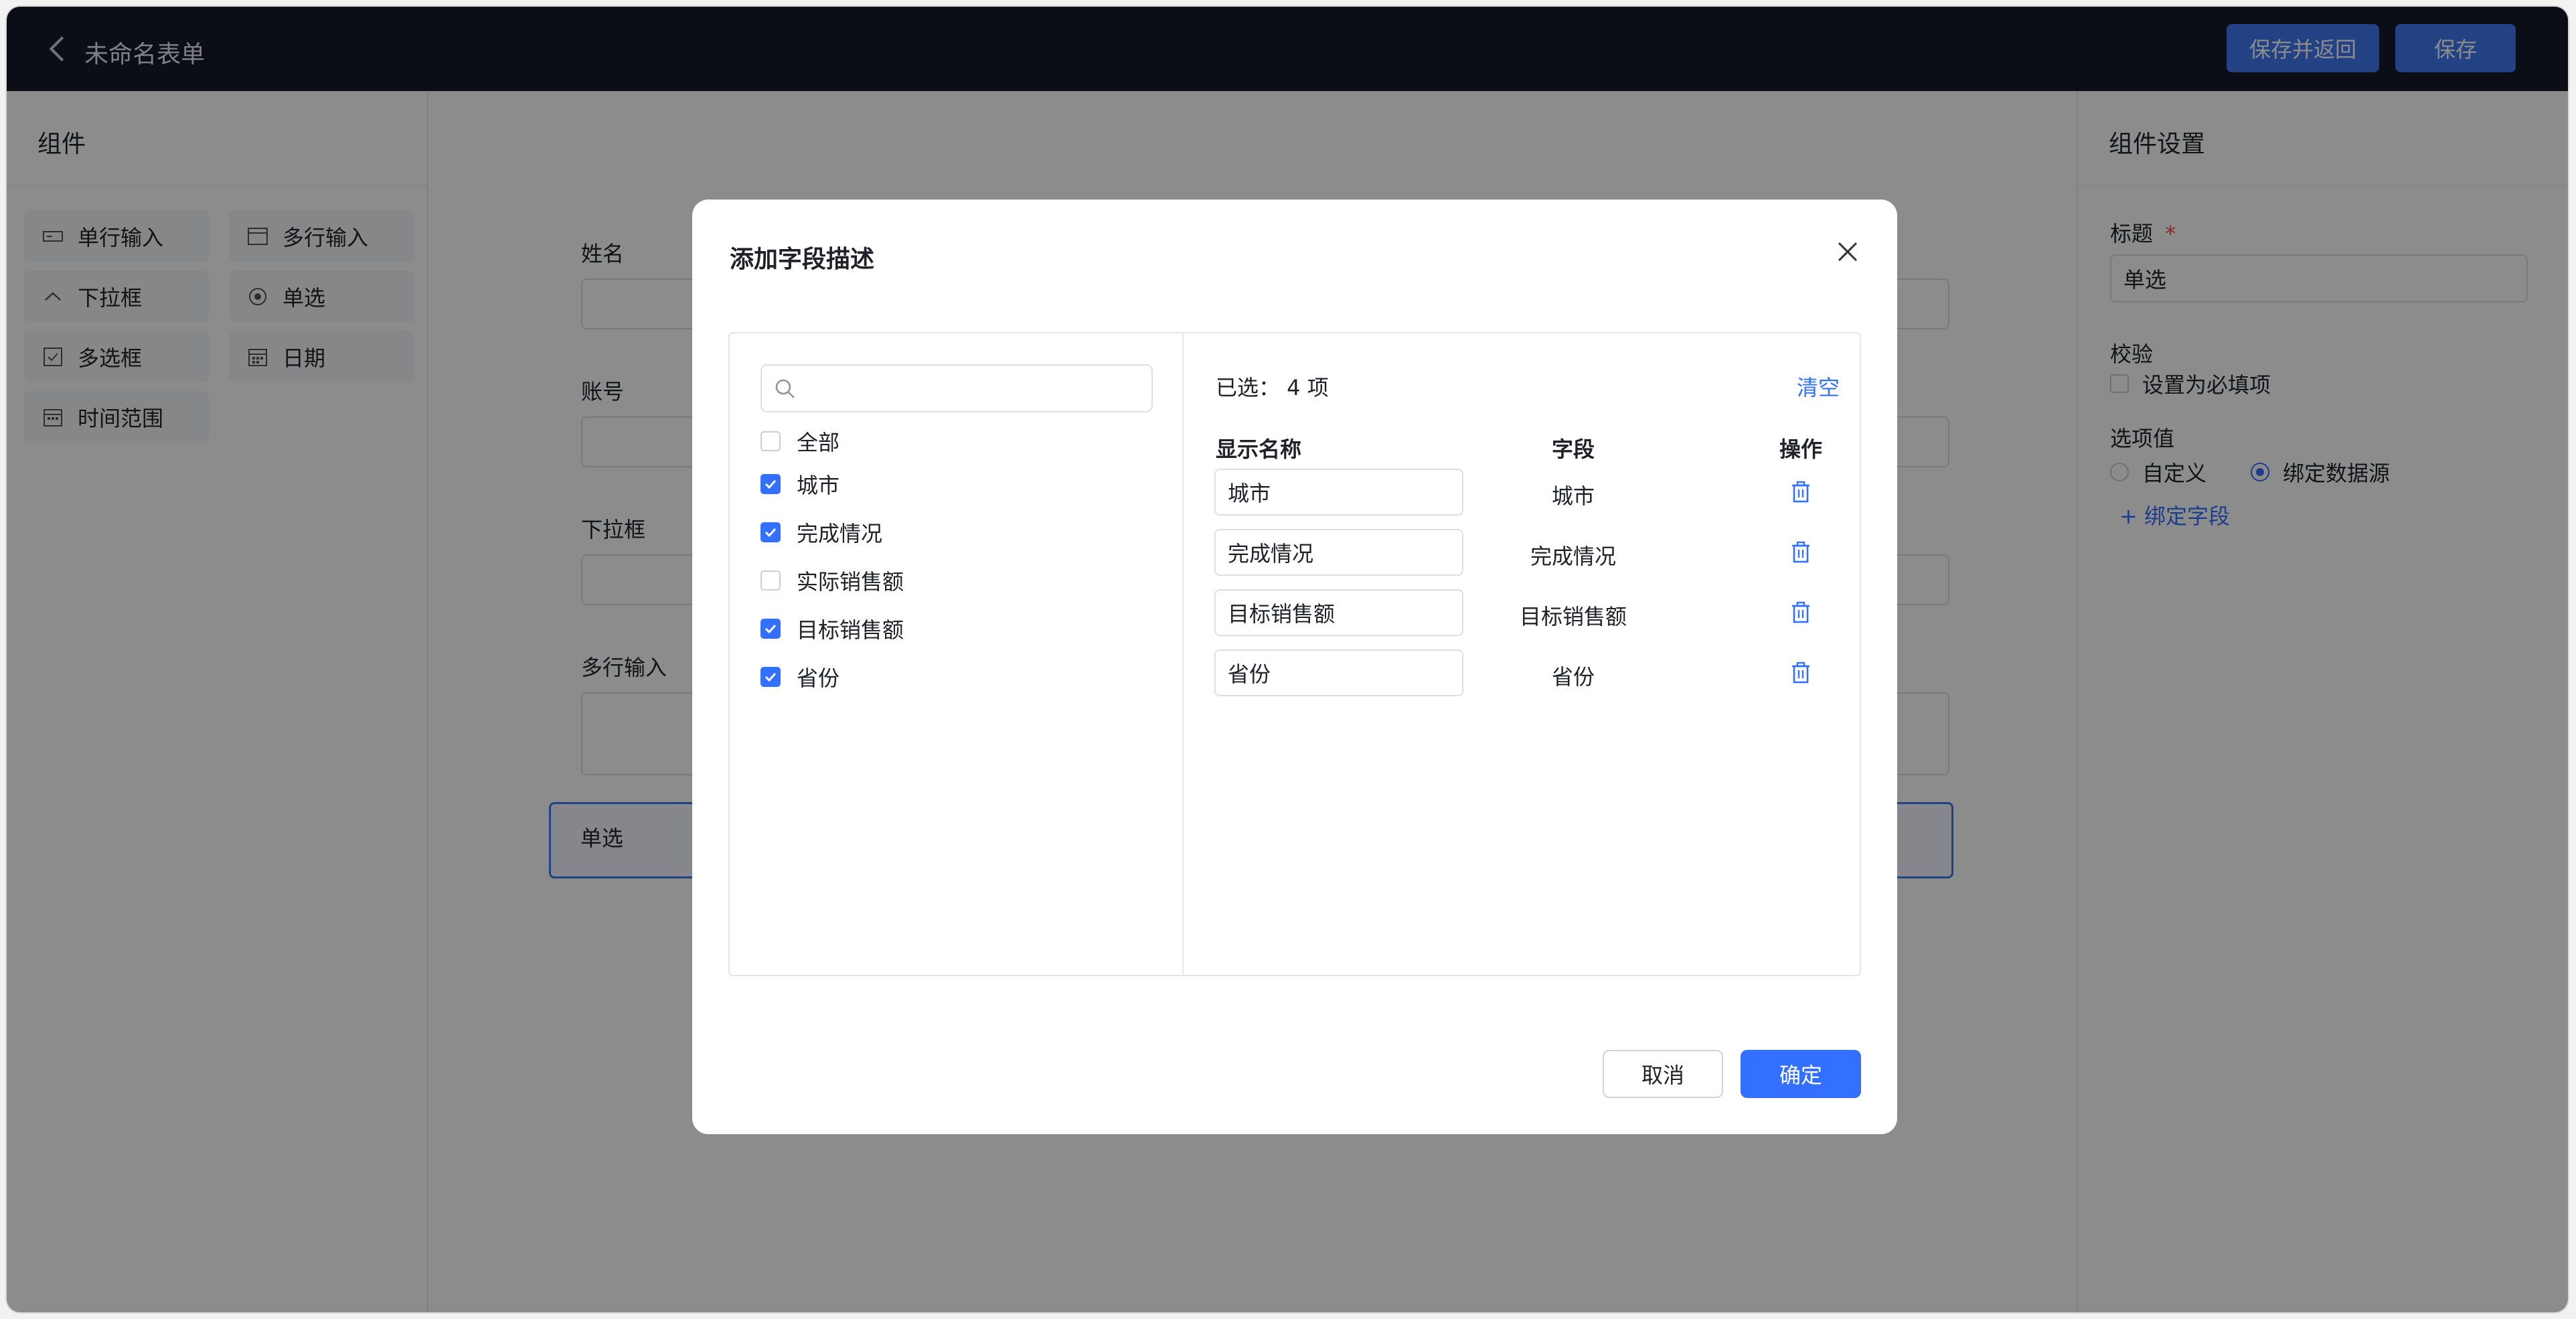  I want to click on field-option-row: 省份, so click(800, 677).